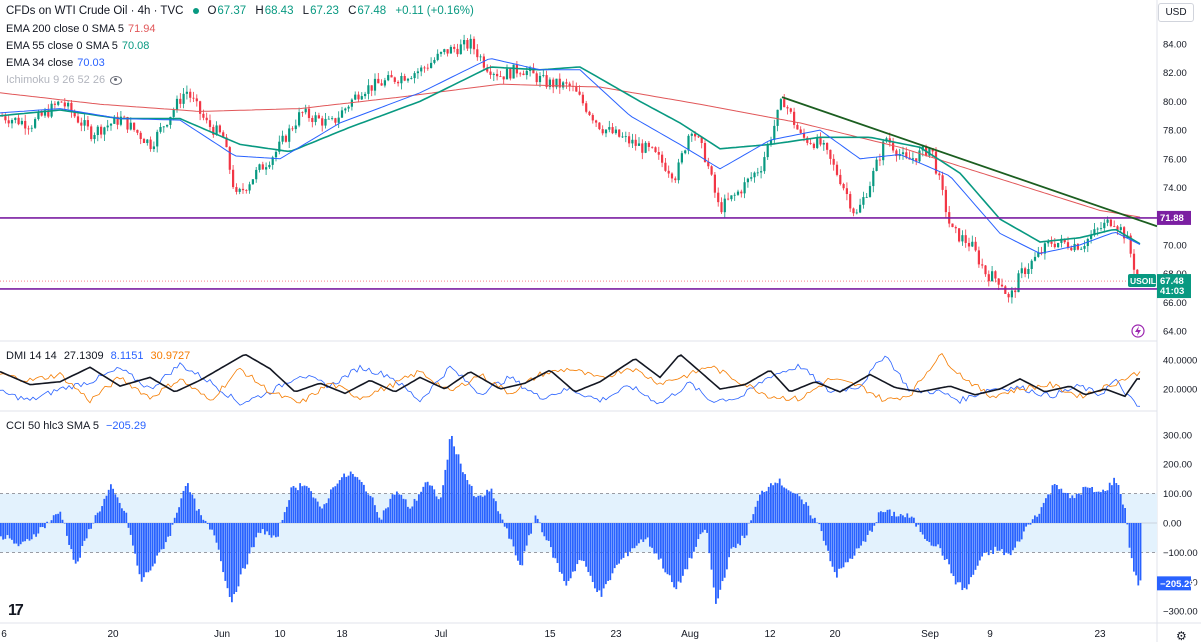 The height and width of the screenshot is (643, 1201). Describe the element at coordinates (77, 46) in the screenshot. I see `legend-ema55: EMA 55 close 0 SMA 570.08` at that location.